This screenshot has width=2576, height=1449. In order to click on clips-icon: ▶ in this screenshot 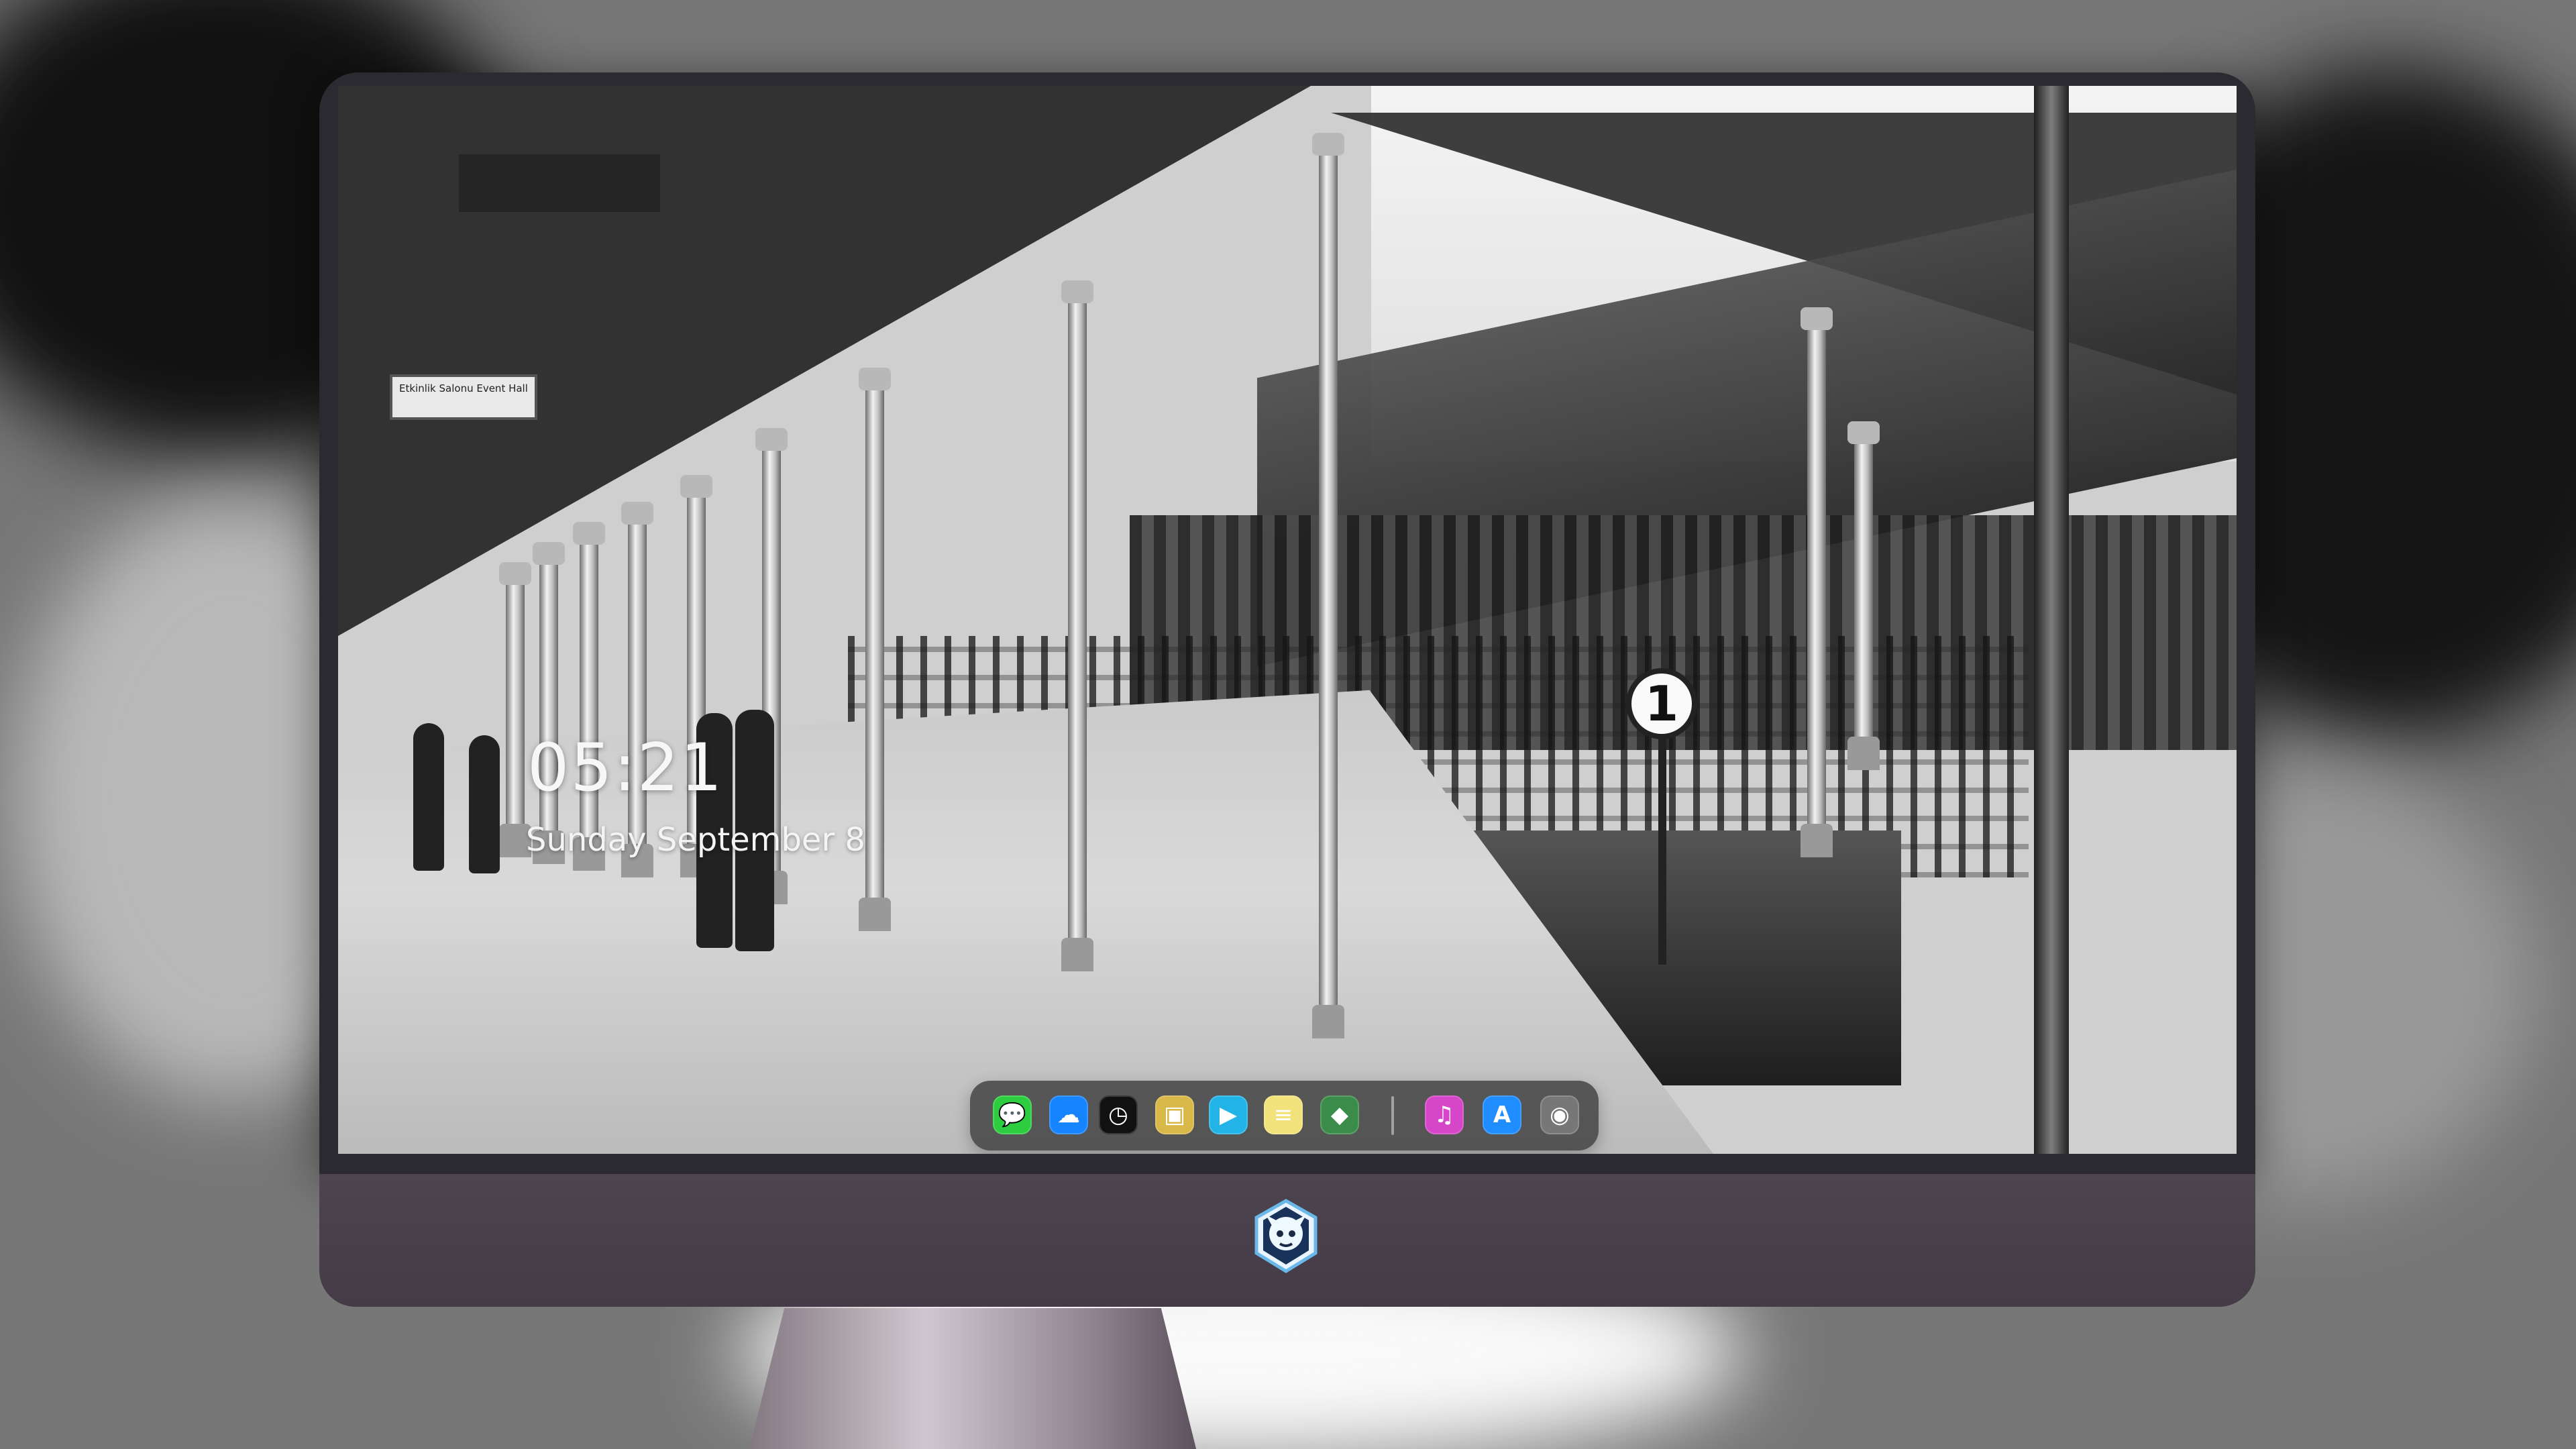, I will do `click(1228, 1114)`.